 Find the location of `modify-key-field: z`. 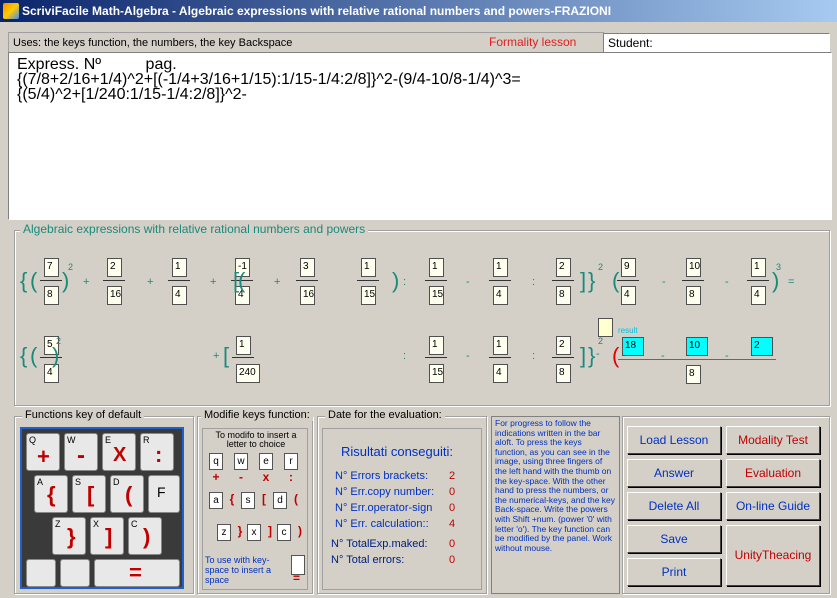

modify-key-field: z is located at coordinates (224, 532).